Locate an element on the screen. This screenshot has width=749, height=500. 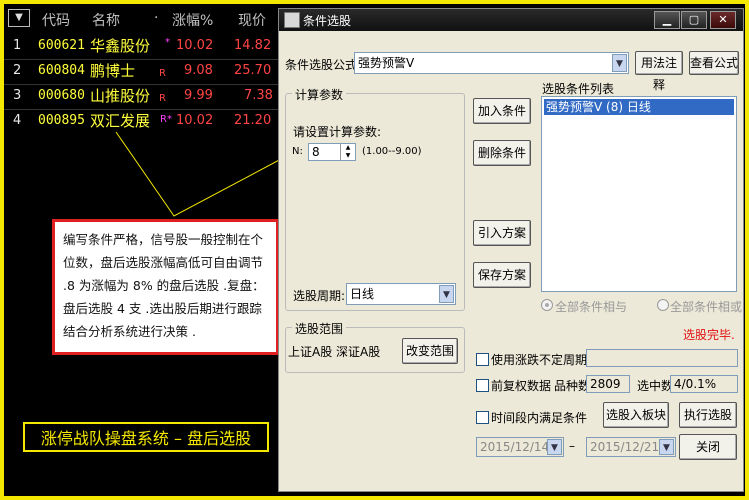
delete-condition-button: 删除条件 is located at coordinates (502, 153).